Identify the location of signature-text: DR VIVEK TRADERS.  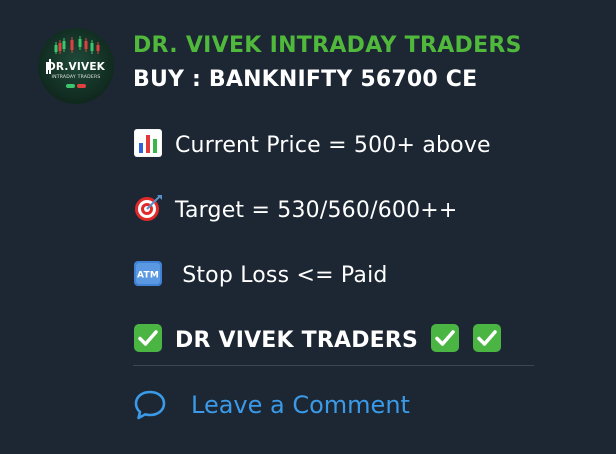
(297, 340).